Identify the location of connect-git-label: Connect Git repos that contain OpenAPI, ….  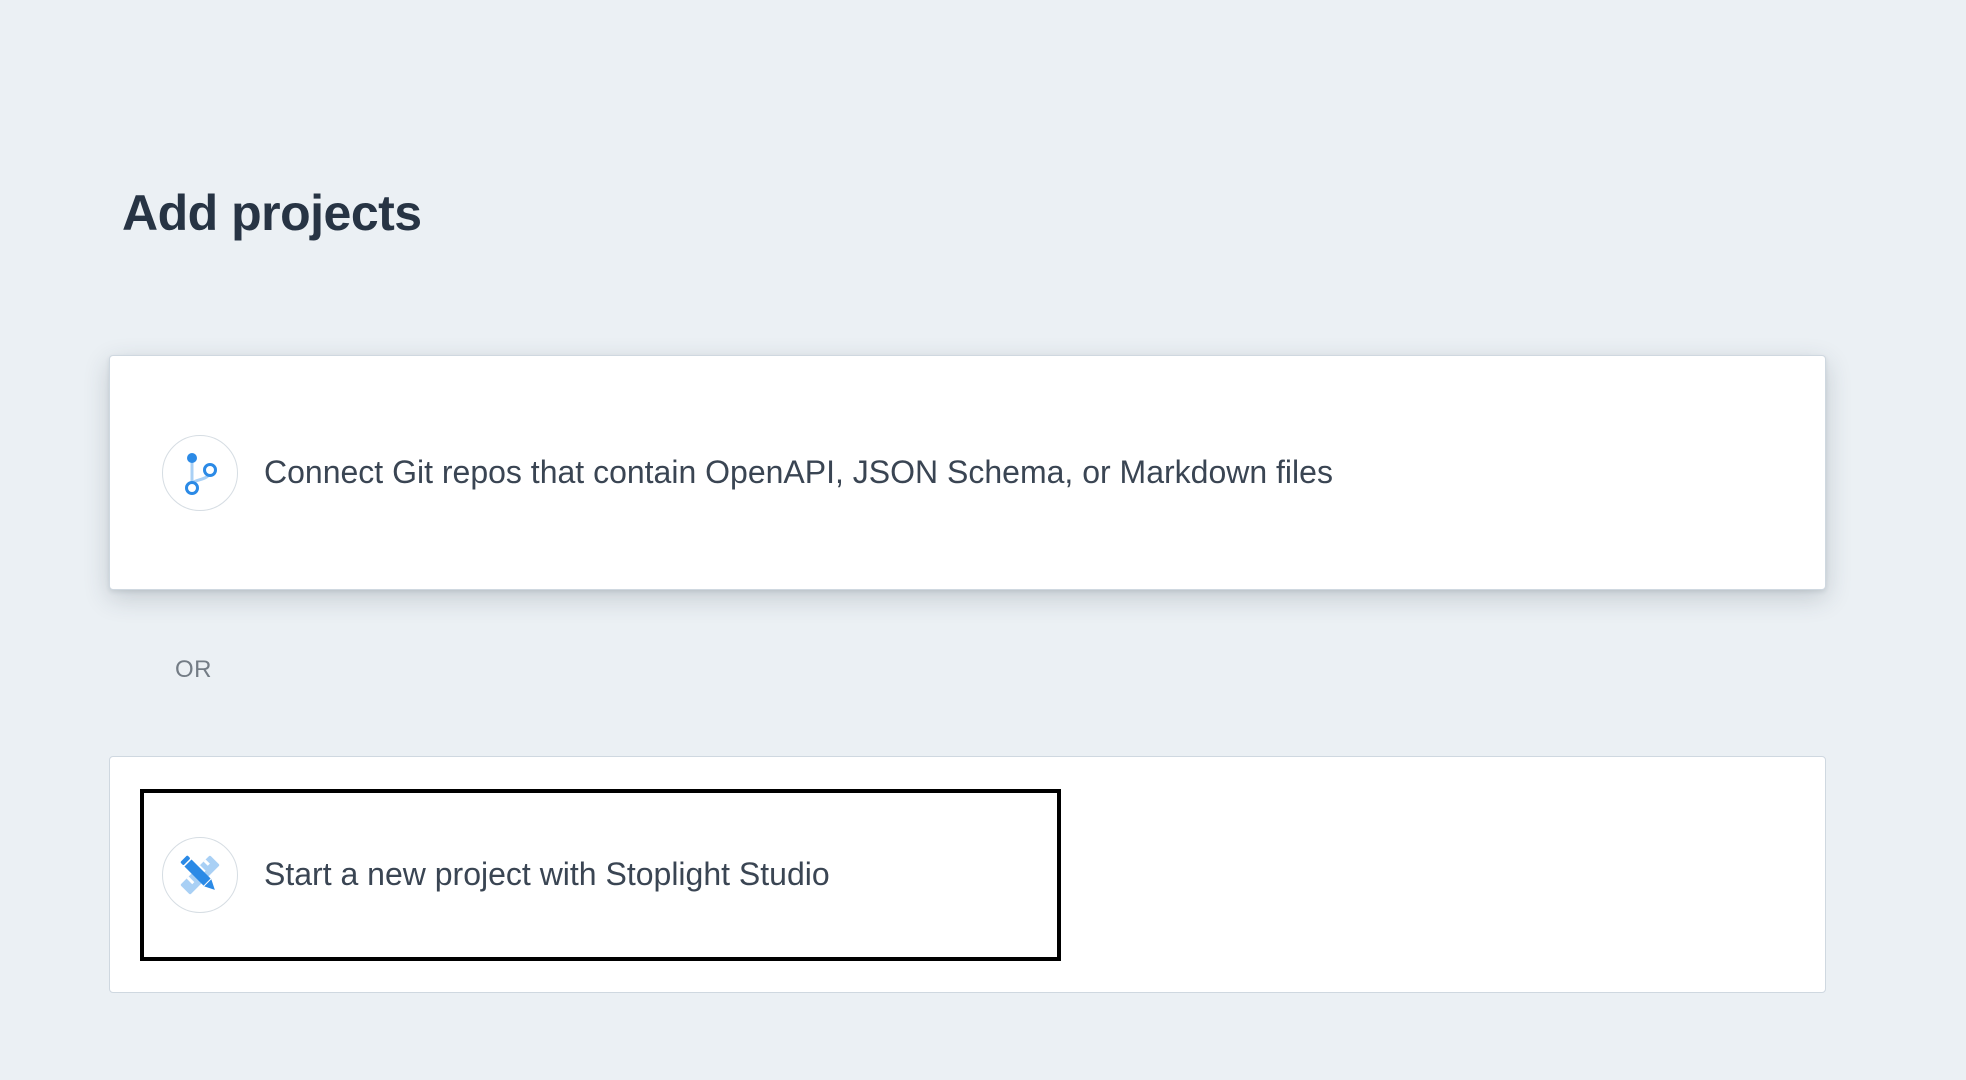
(798, 472).